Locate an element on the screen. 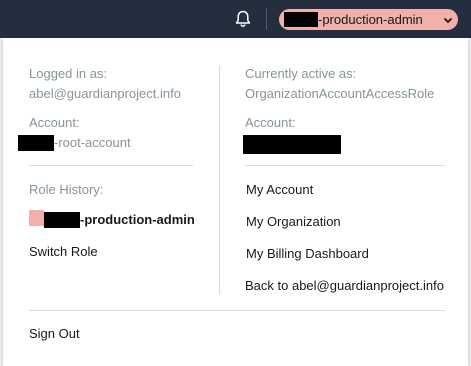  top-navigation-bar: -production-admin is located at coordinates (235, 19).